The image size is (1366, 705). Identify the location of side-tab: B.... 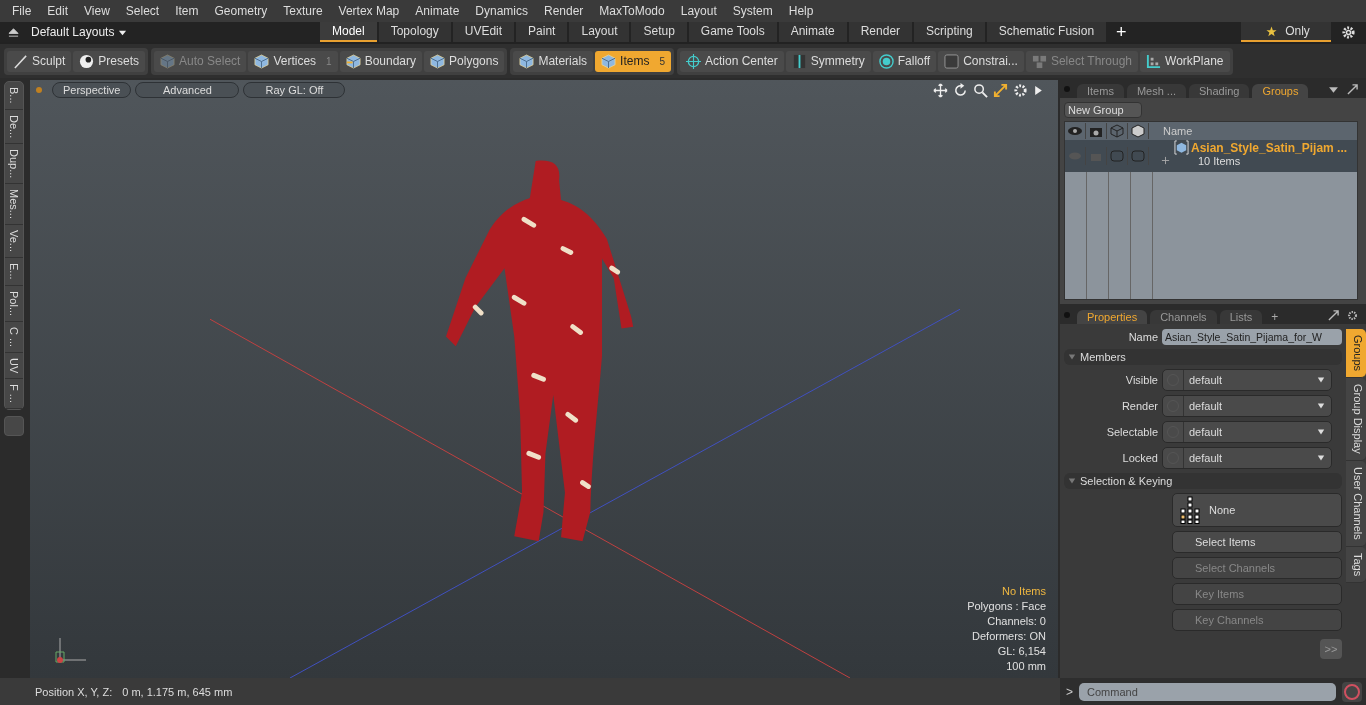
(14, 96).